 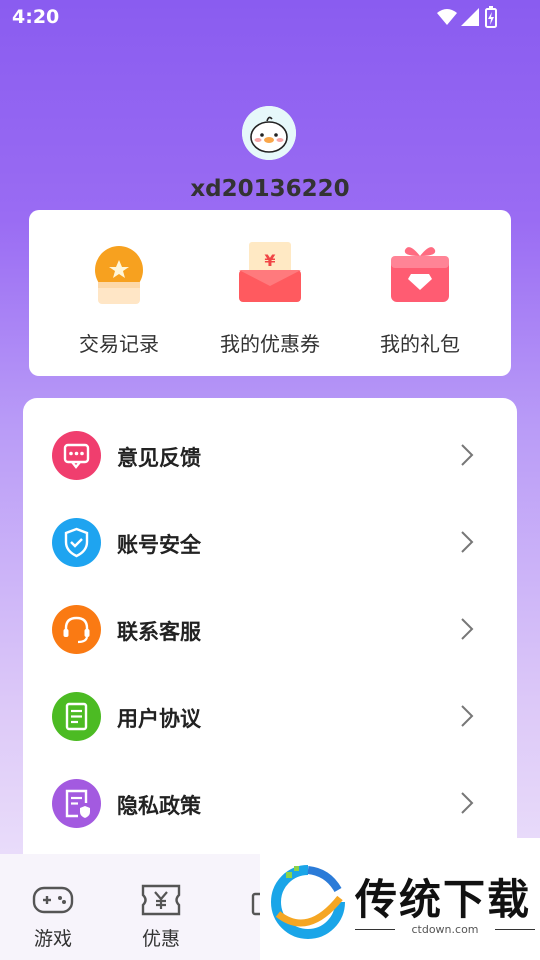 What do you see at coordinates (515, 929) in the screenshot?
I see `watermark-rule-right` at bounding box center [515, 929].